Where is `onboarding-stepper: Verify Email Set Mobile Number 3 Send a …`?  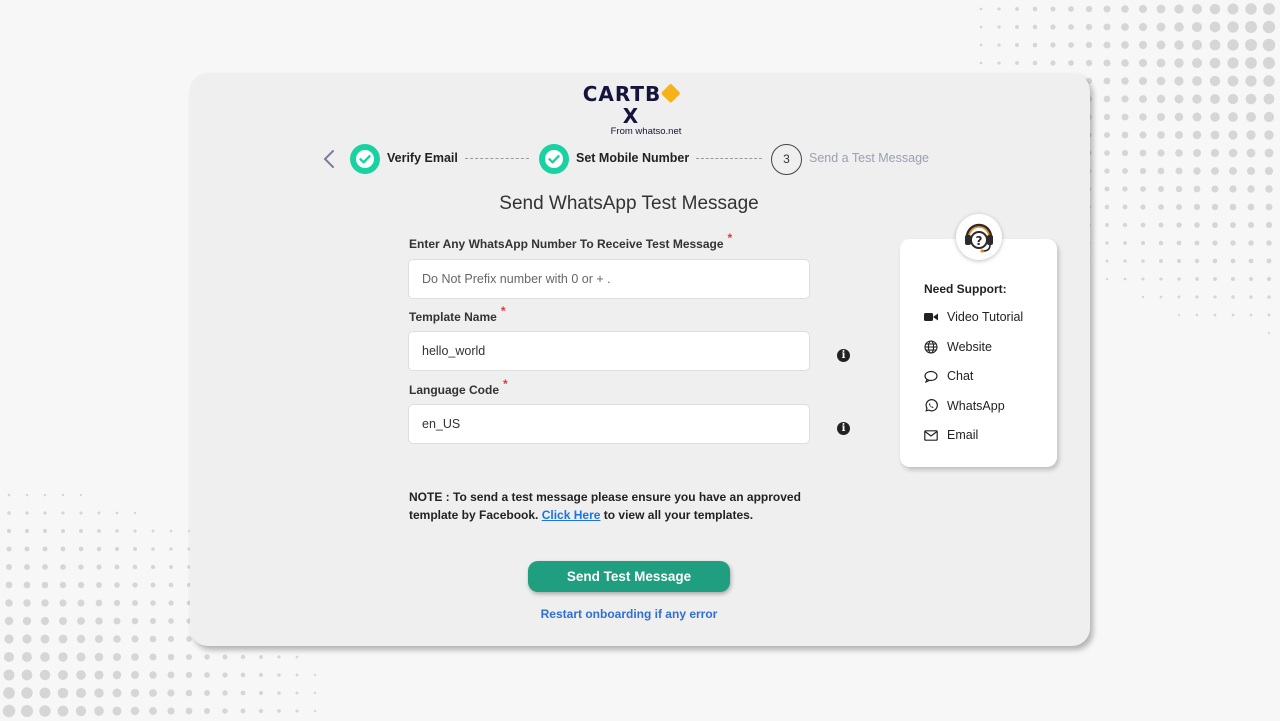 onboarding-stepper: Verify Email Set Mobile Number 3 Send a … is located at coordinates (632, 159).